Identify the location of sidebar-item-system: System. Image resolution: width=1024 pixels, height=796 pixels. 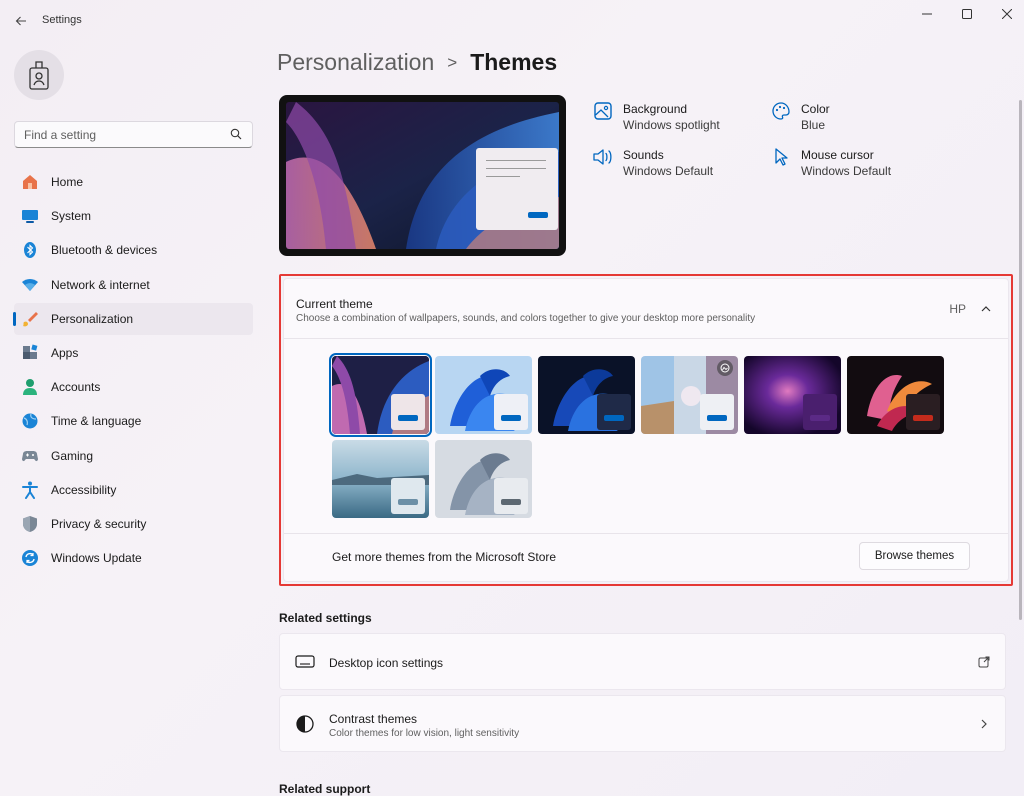
(133, 216).